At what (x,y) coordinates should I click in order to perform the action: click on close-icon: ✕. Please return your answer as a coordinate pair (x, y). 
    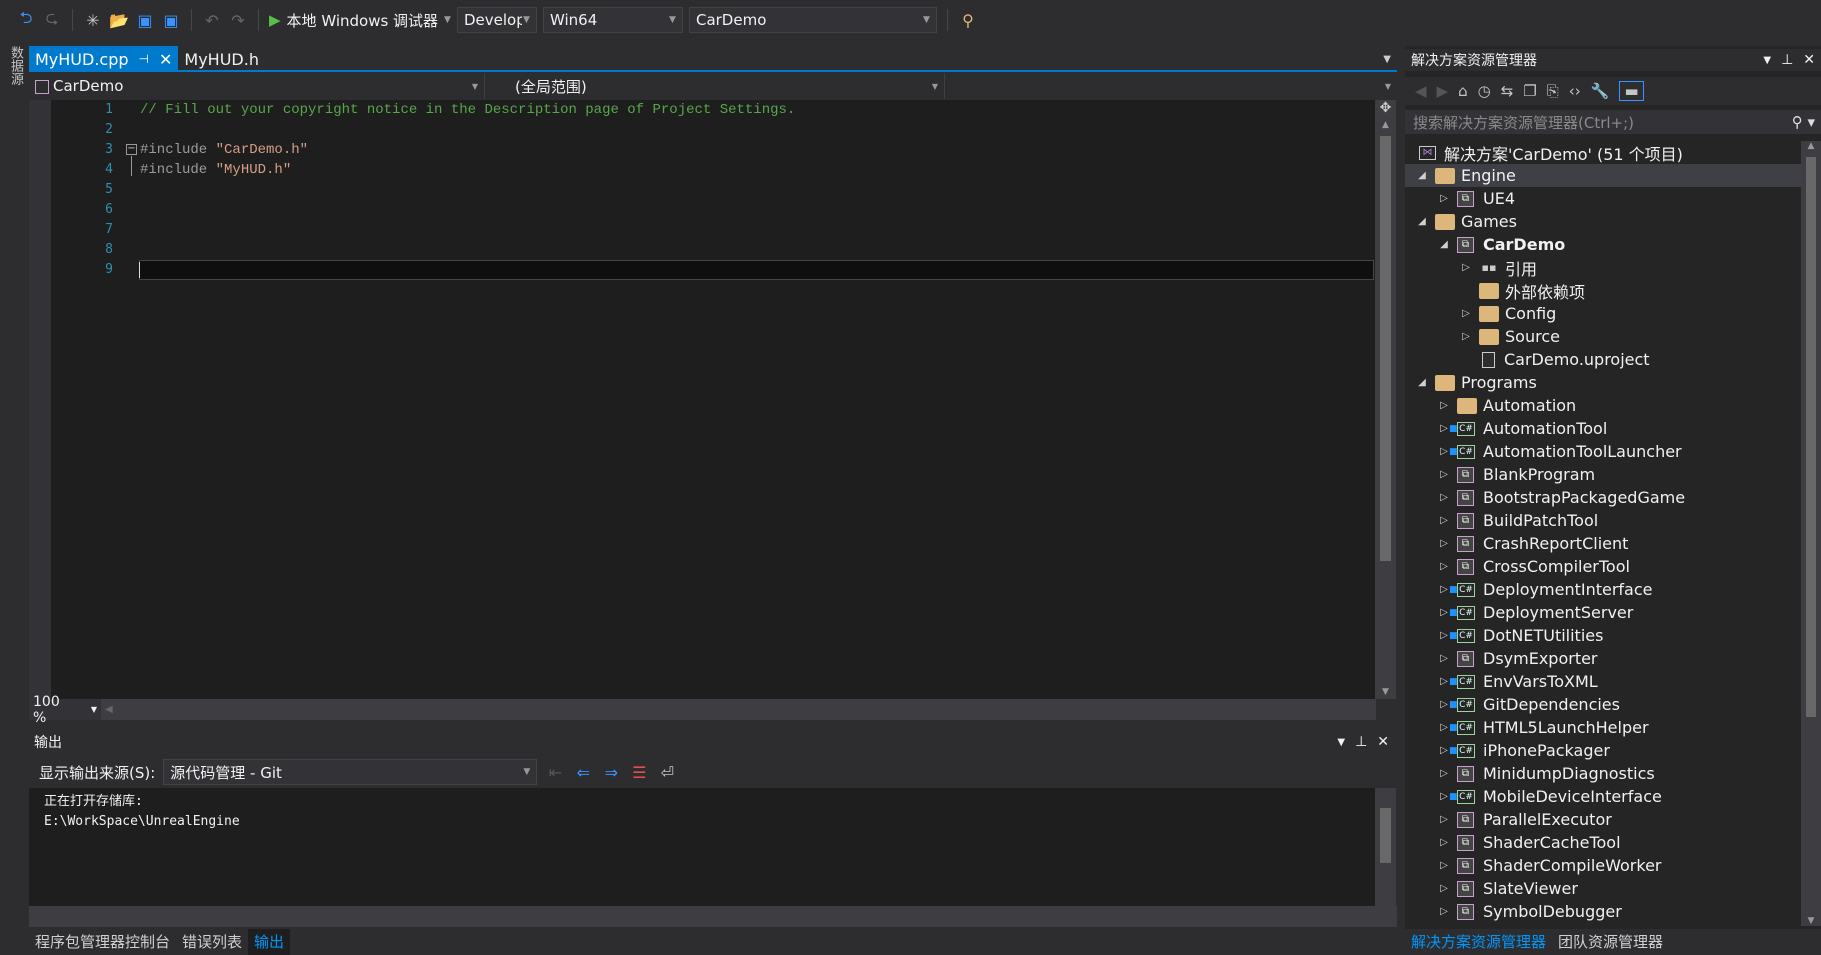
    Looking at the image, I should click on (1383, 742).